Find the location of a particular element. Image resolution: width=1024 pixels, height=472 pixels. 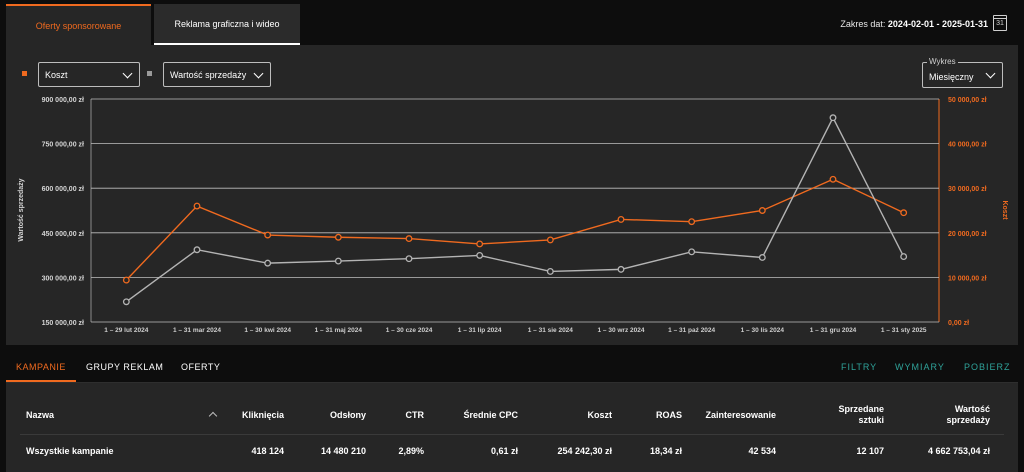

date-range-value: 2024-02-01 - 2025-01-31 is located at coordinates (937, 24).